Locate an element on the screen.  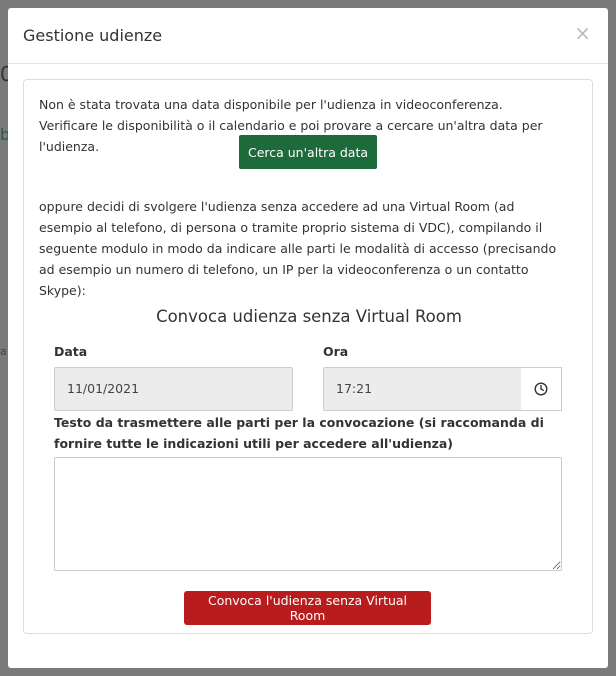
convocation-text-input is located at coordinates (308, 514).